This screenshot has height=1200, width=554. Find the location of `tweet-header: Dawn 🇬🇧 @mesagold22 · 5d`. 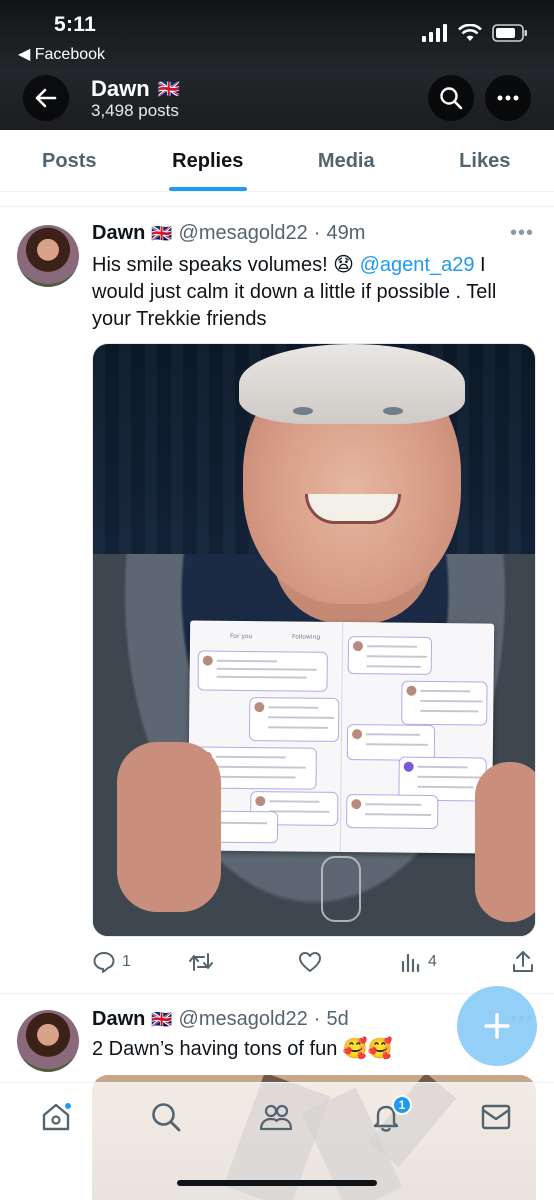

tweet-header: Dawn 🇬🇧 @mesagold22 · 5d is located at coordinates (220, 1019).